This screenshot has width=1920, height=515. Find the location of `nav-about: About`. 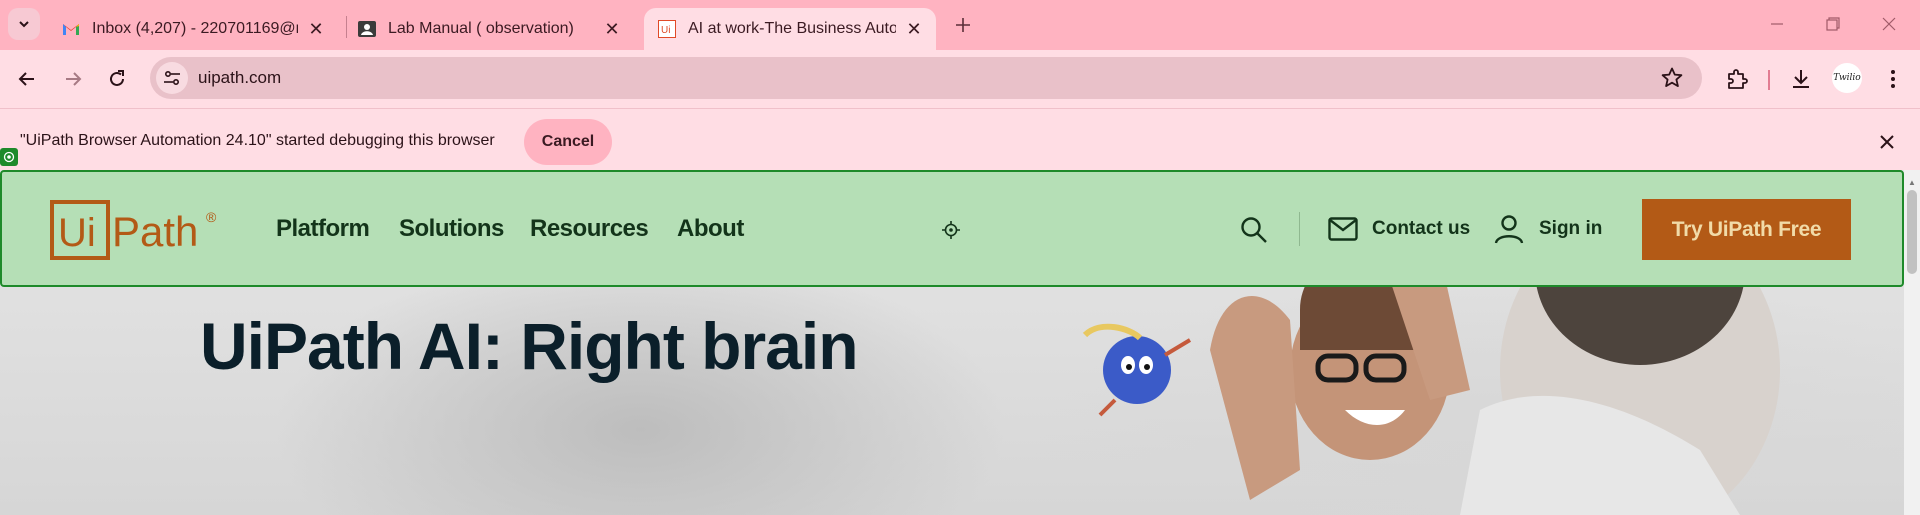

nav-about: About is located at coordinates (710, 229).